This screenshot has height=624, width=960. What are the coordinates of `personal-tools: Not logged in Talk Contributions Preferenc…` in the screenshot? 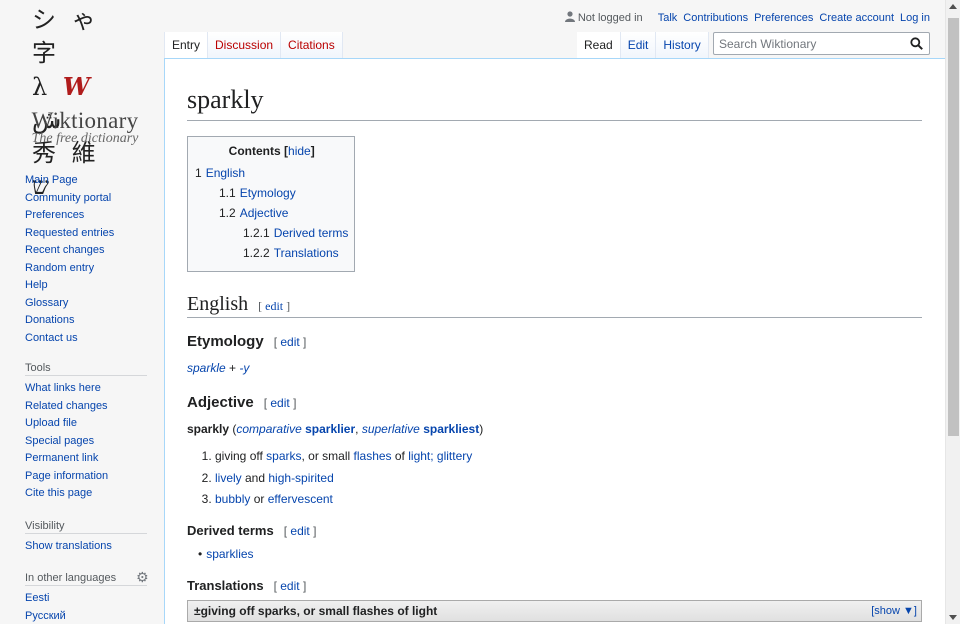 It's located at (747, 17).